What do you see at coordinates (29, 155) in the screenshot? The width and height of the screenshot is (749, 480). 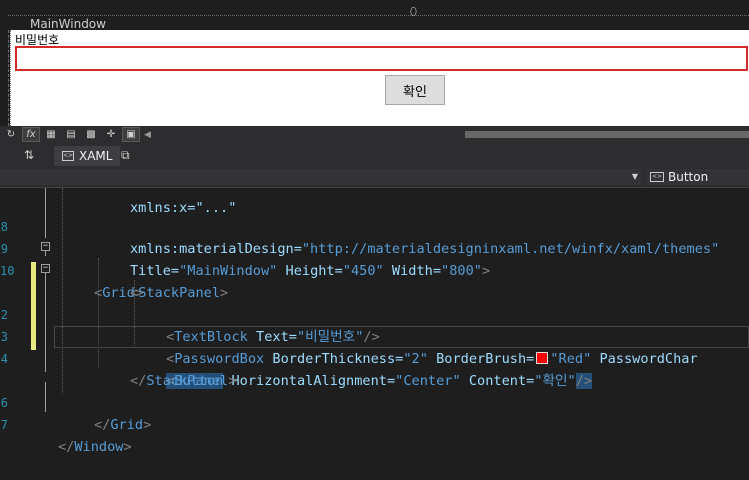 I see `swap-panes-icon: ⇅` at bounding box center [29, 155].